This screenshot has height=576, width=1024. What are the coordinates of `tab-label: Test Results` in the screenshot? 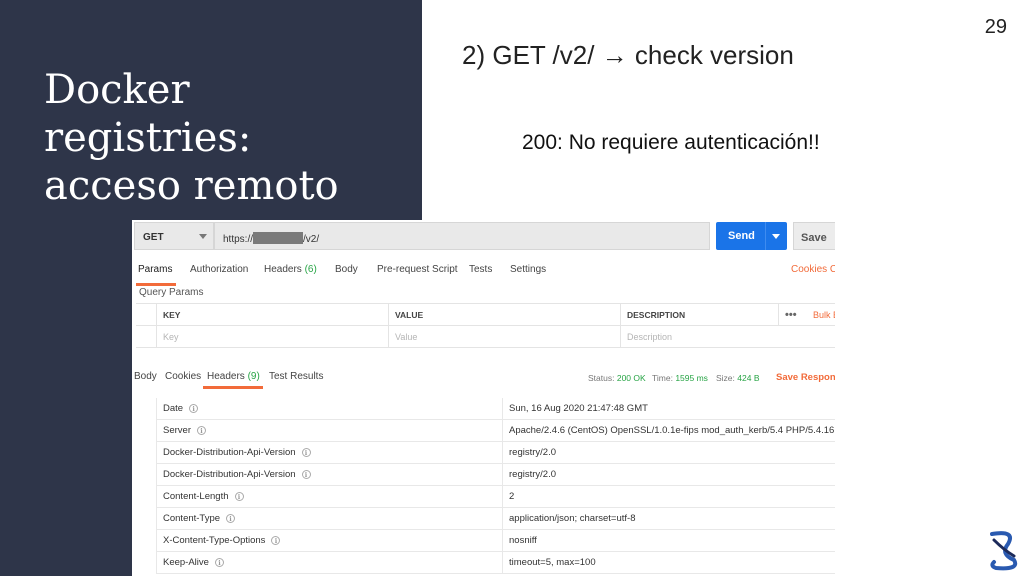 It's located at (296, 376).